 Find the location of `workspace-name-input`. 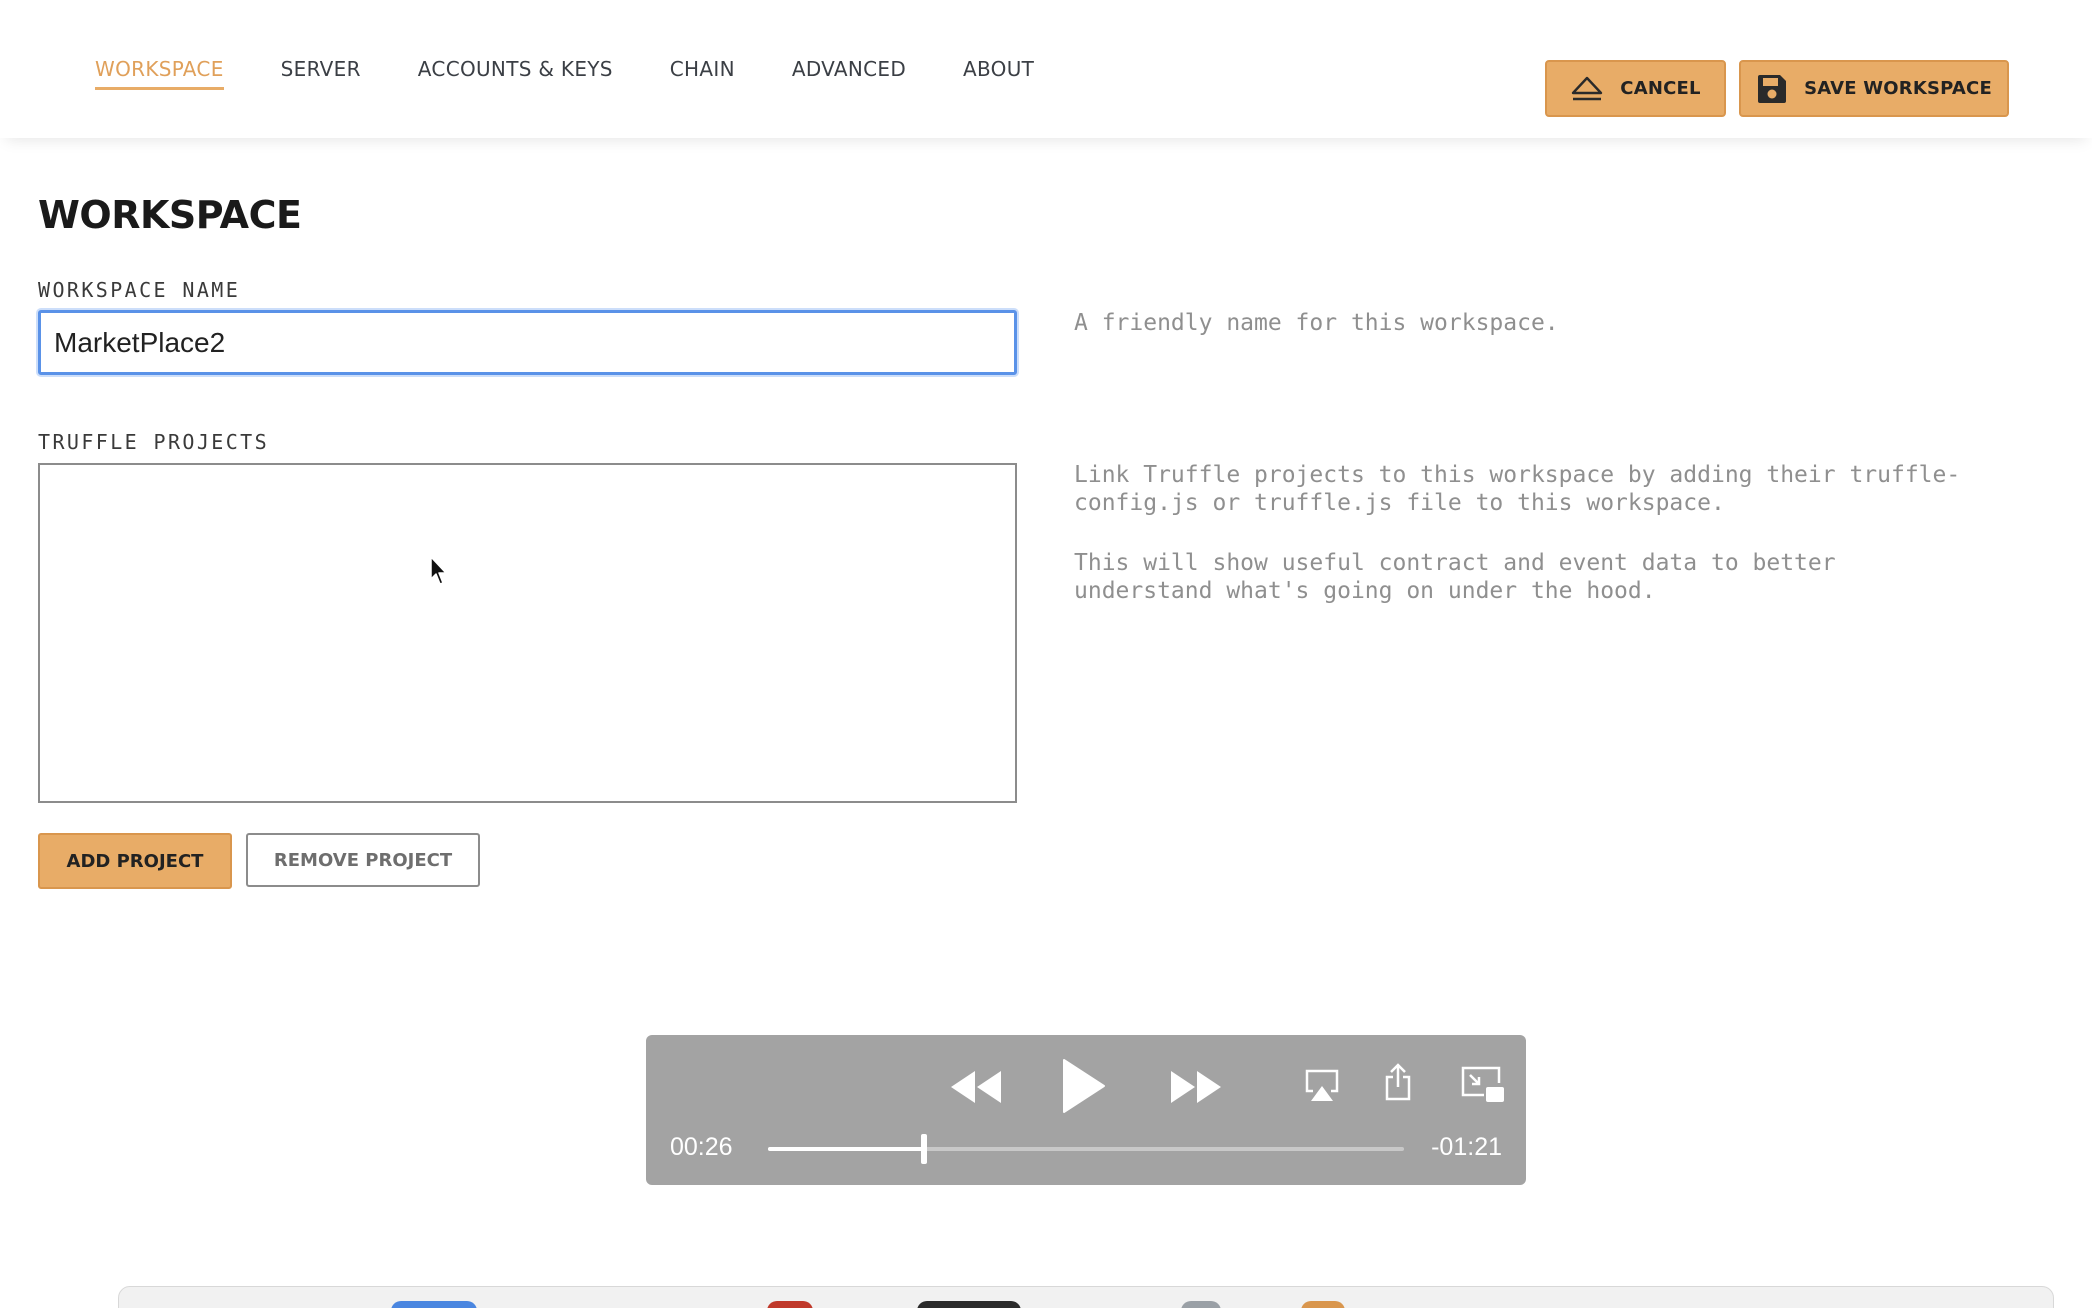

workspace-name-input is located at coordinates (527, 342).